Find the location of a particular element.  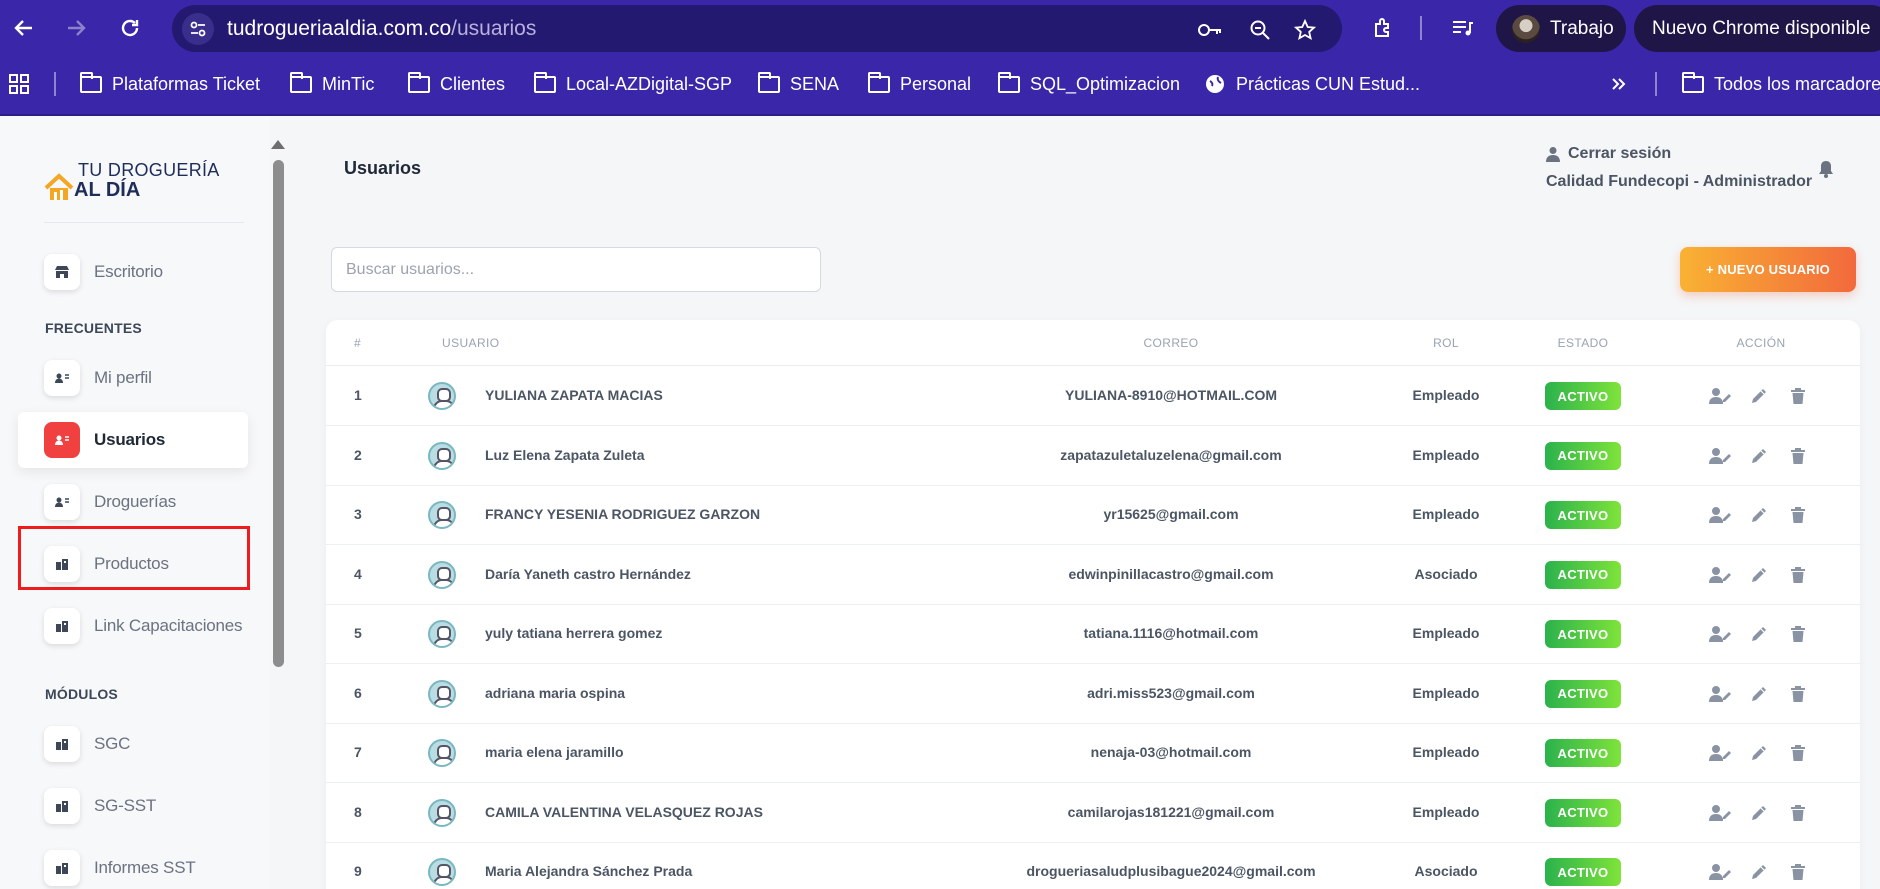

sidebar-item-escritorio: Escritorio is located at coordinates (133, 272).